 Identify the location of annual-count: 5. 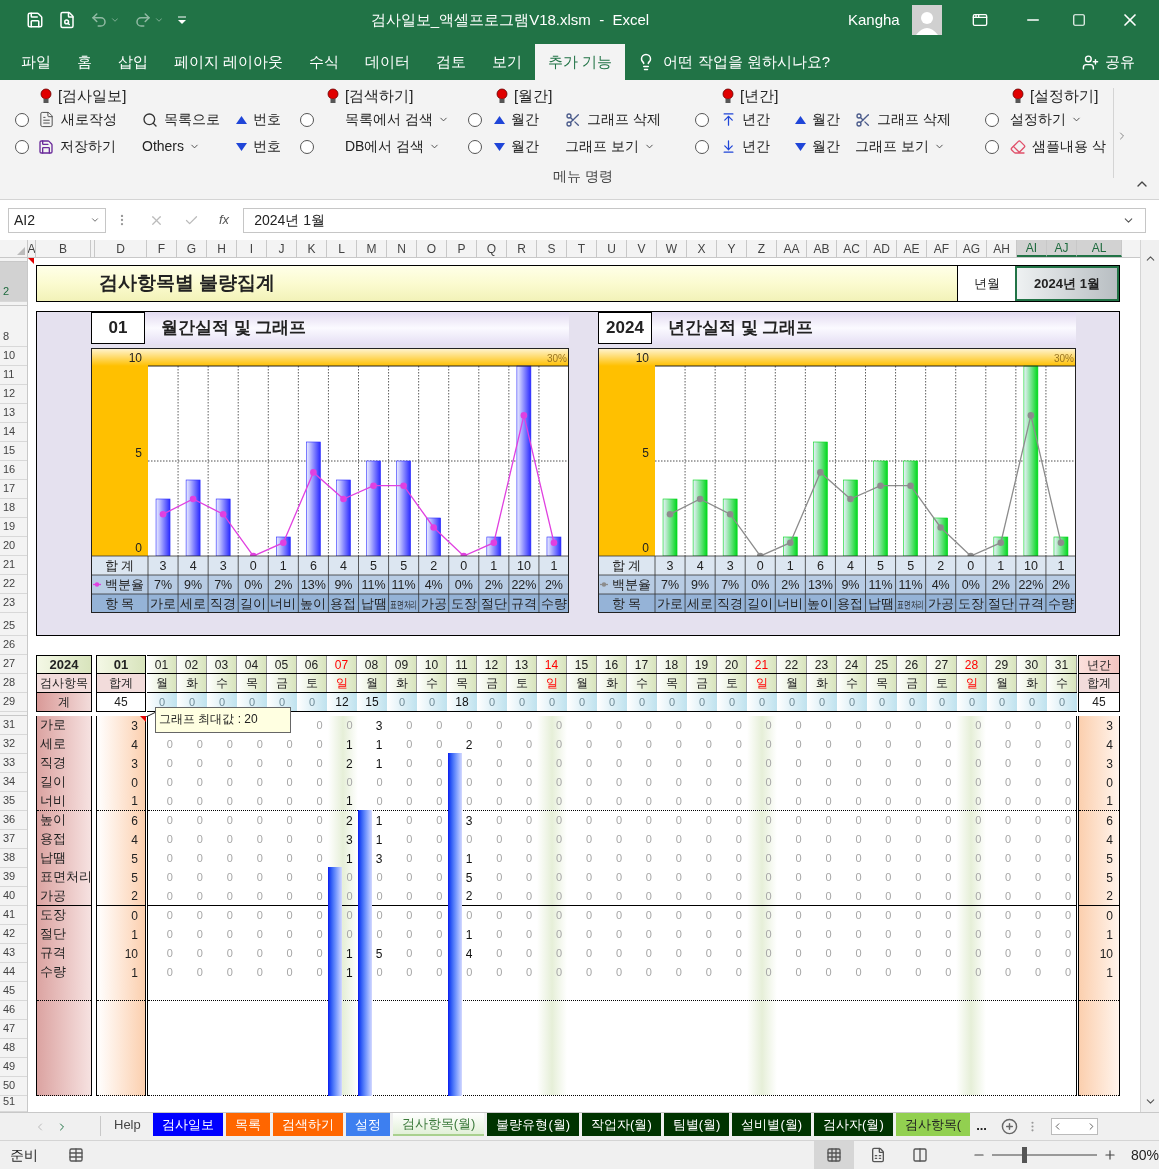
(1099, 877).